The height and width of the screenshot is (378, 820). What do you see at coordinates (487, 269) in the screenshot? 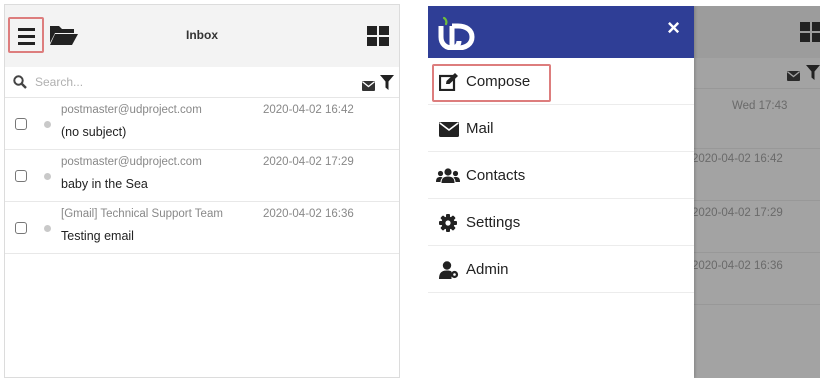
I see `nav-item-label: Admin` at bounding box center [487, 269].